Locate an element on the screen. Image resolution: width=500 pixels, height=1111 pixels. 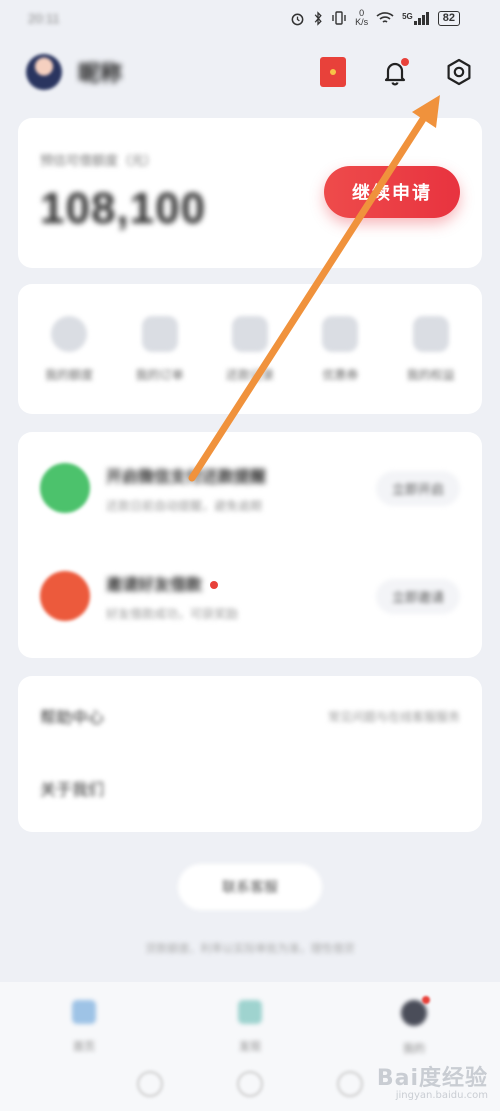
quick-action-label: 优惠券 is located at coordinates (340, 374).